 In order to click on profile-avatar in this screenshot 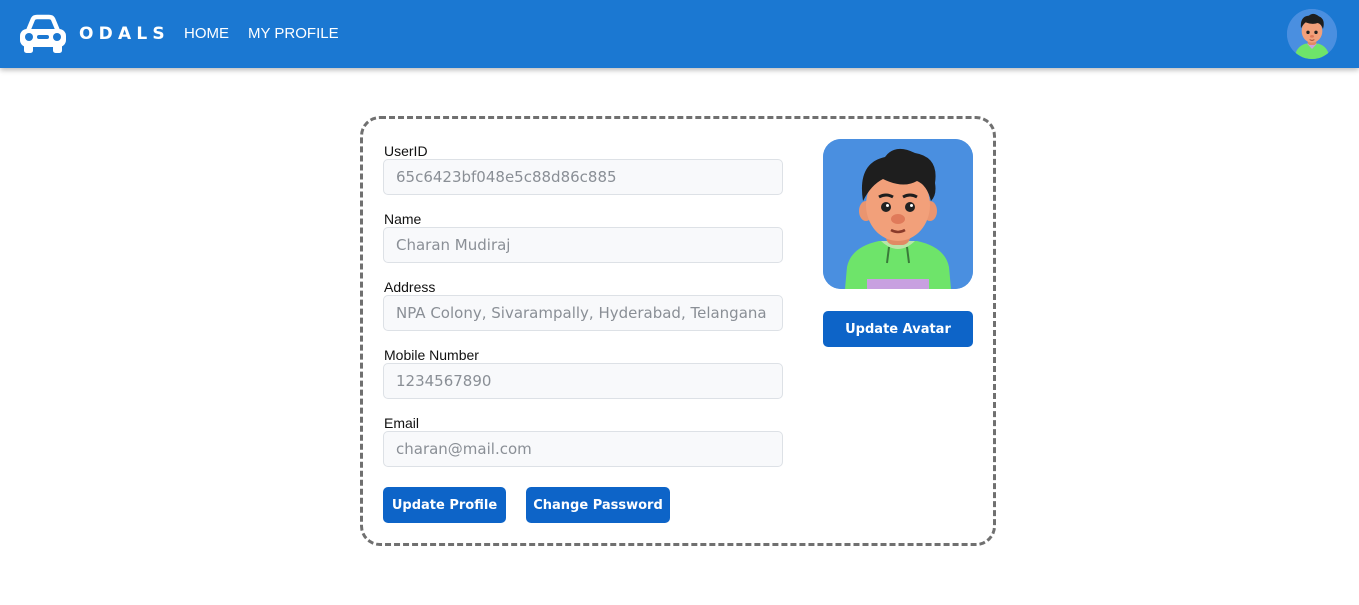, I will do `click(898, 214)`.